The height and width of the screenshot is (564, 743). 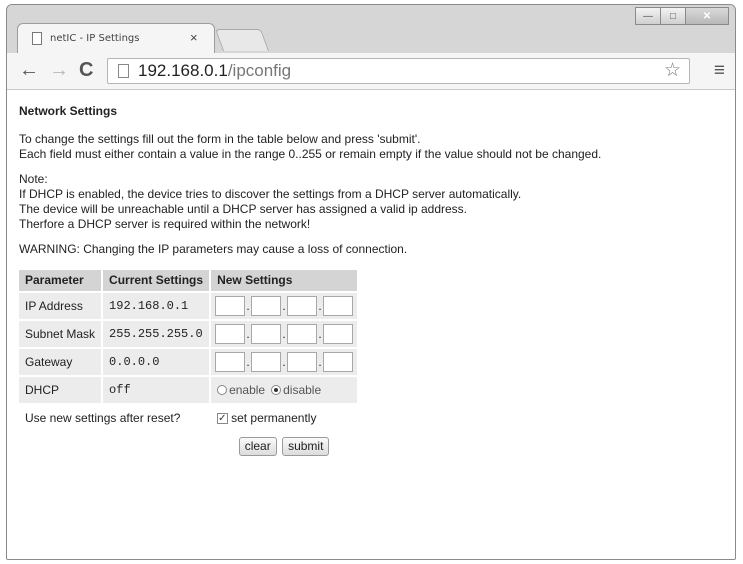 What do you see at coordinates (719, 71) in the screenshot?
I see `menu-icon: ≡` at bounding box center [719, 71].